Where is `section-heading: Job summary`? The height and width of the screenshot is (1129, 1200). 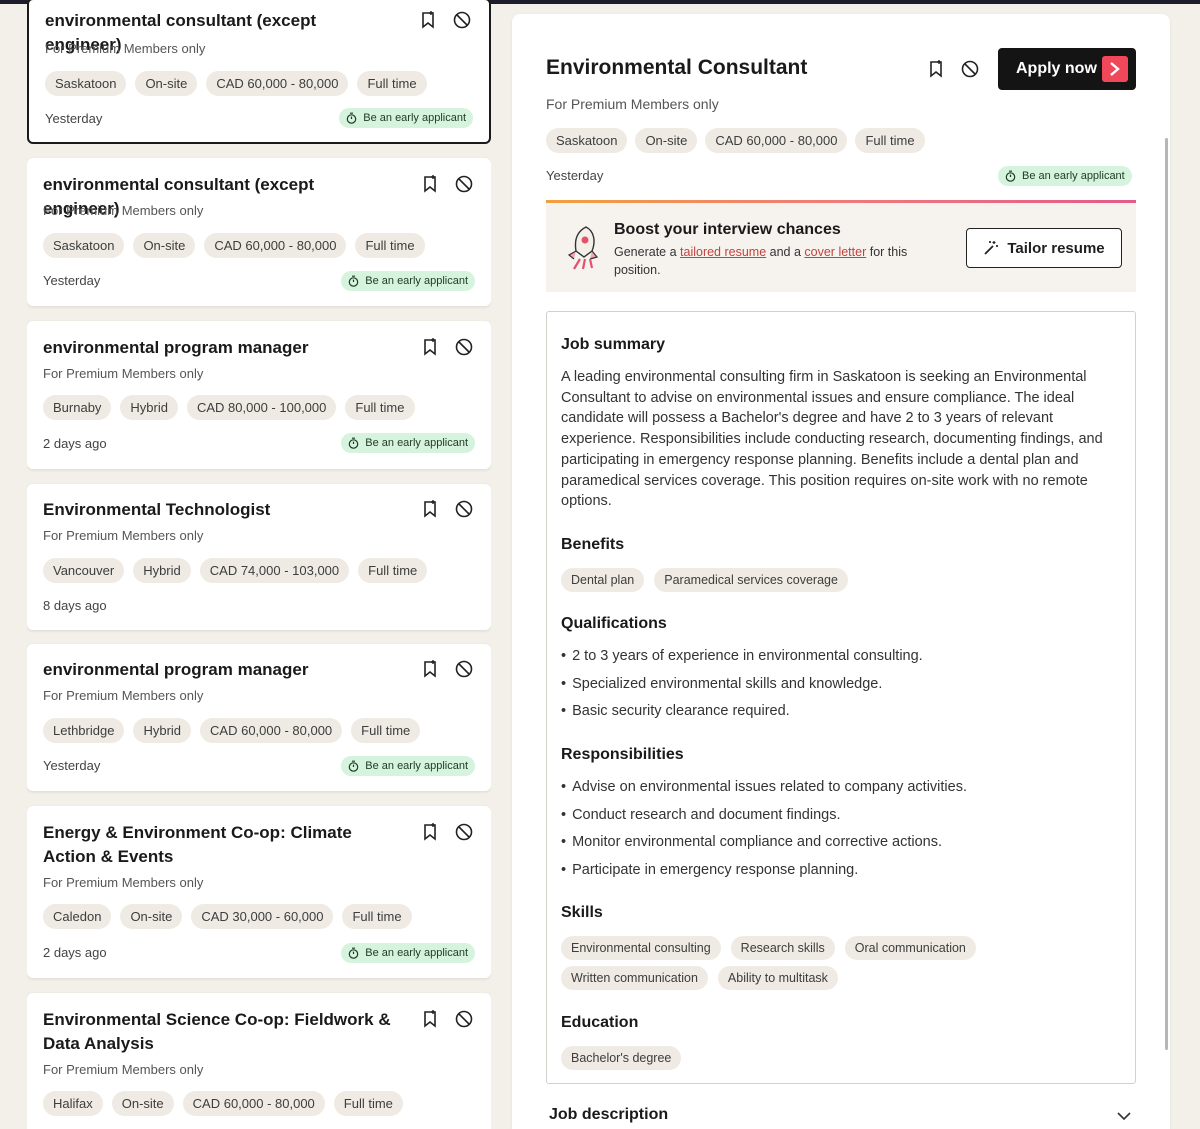
section-heading: Job summary is located at coordinates (613, 344).